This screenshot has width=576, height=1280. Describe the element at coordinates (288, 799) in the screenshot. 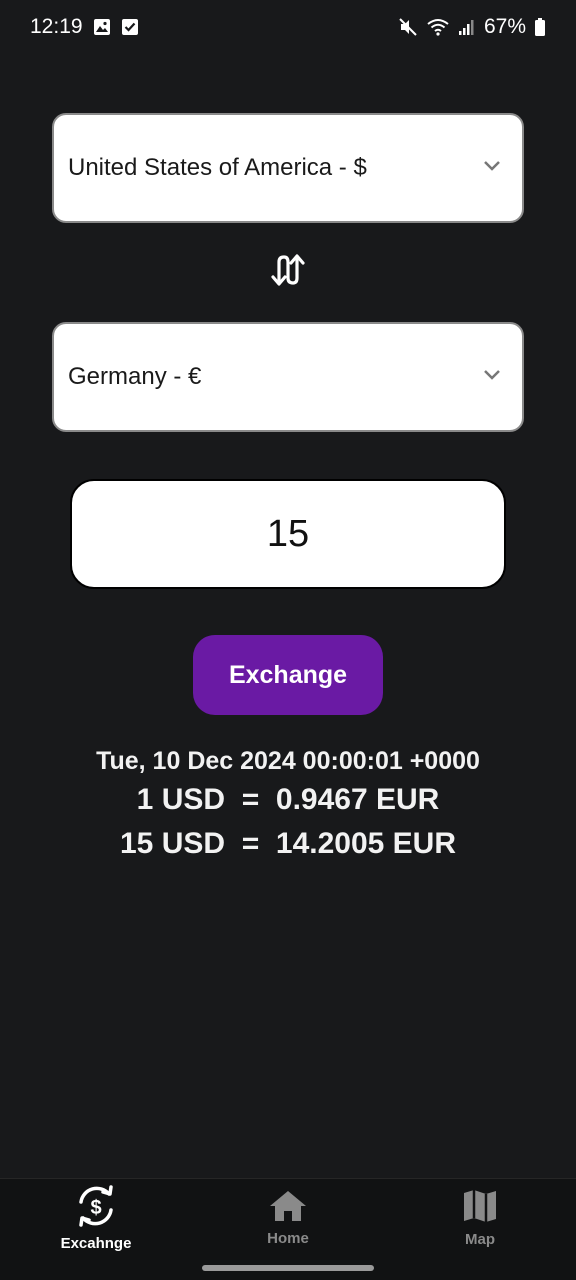

I see `rate-line: 1 USD = 0.9467 EUR` at that location.